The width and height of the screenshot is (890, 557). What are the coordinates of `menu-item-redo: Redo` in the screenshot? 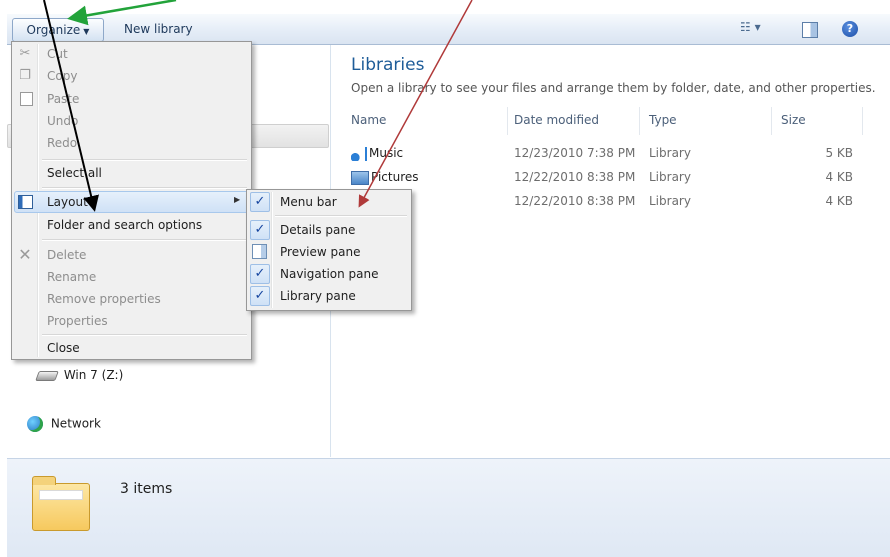 It's located at (62, 143).